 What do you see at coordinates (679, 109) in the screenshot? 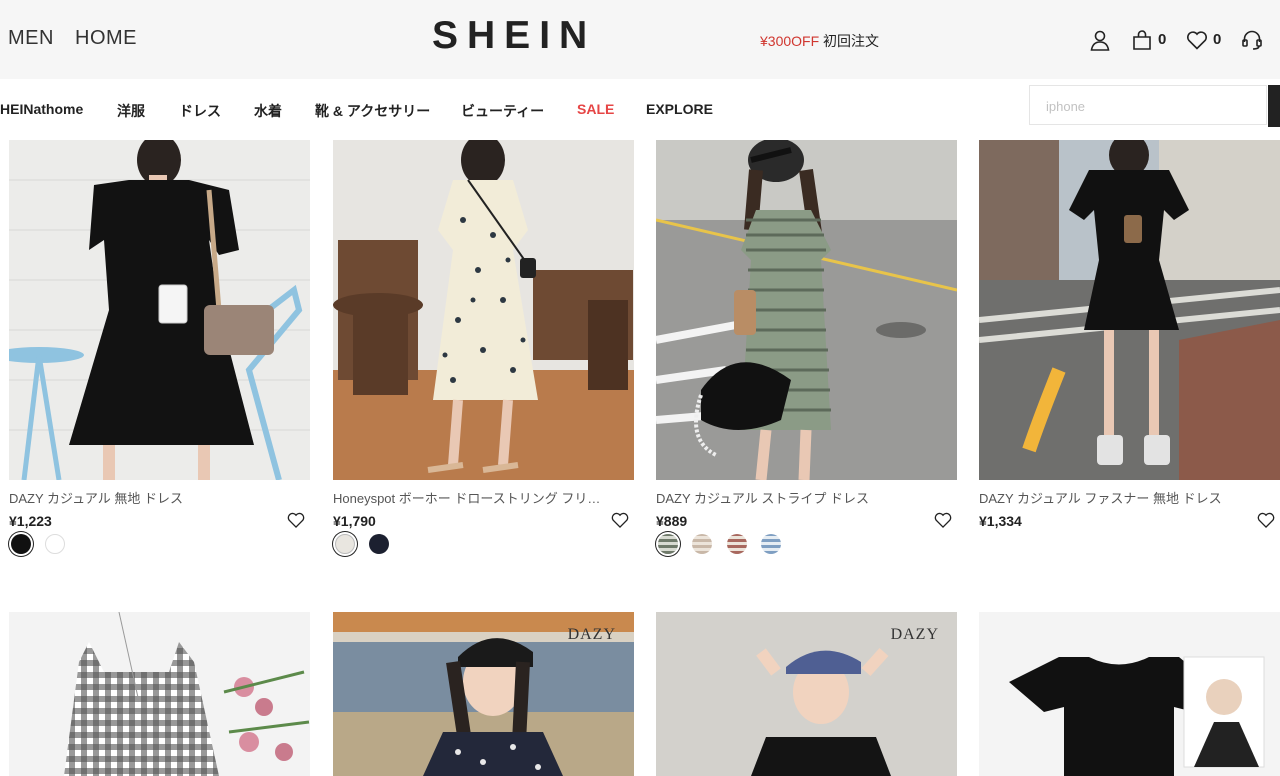
I see `nav-item-explore: EXPLORE` at bounding box center [679, 109].